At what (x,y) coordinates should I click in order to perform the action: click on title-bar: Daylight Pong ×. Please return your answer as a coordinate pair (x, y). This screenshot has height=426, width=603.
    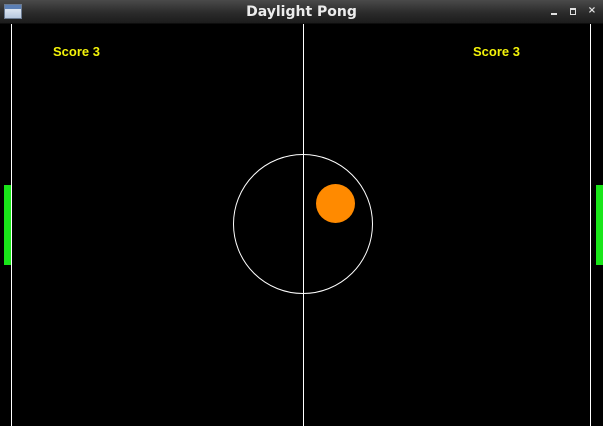
    Looking at the image, I should click on (301, 12).